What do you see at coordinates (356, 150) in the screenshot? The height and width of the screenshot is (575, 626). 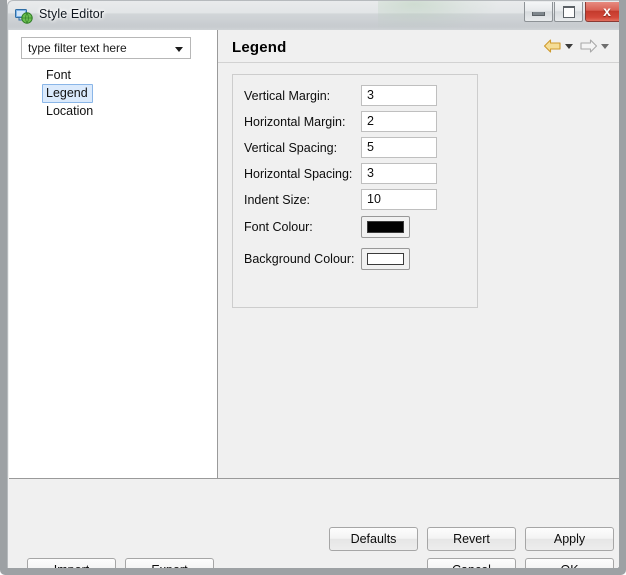 I see `field-row-vertical-spacing: Vertical Spacing: 5` at bounding box center [356, 150].